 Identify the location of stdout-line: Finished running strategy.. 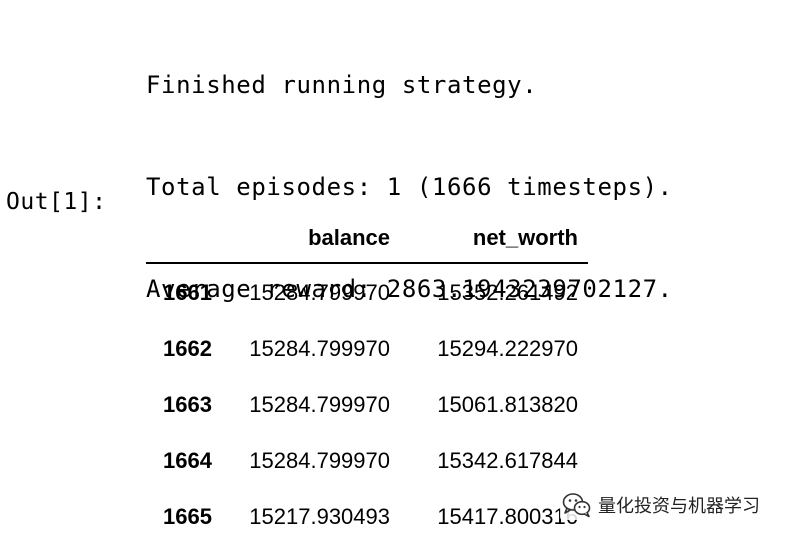
(342, 85).